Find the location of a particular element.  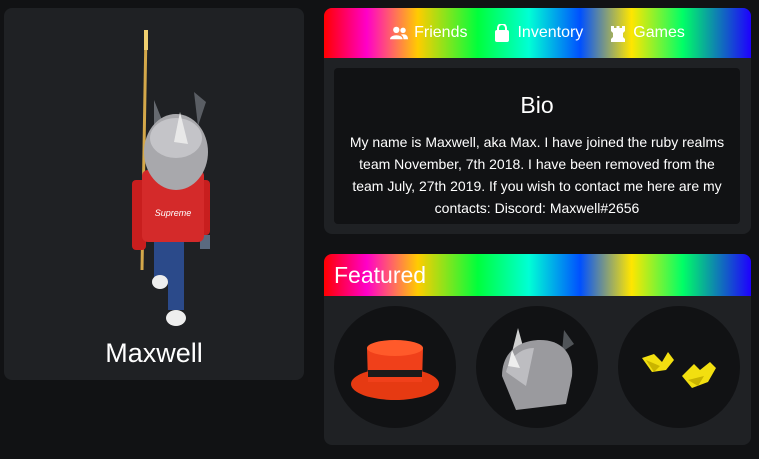

nav-games: Games is located at coordinates (647, 33).